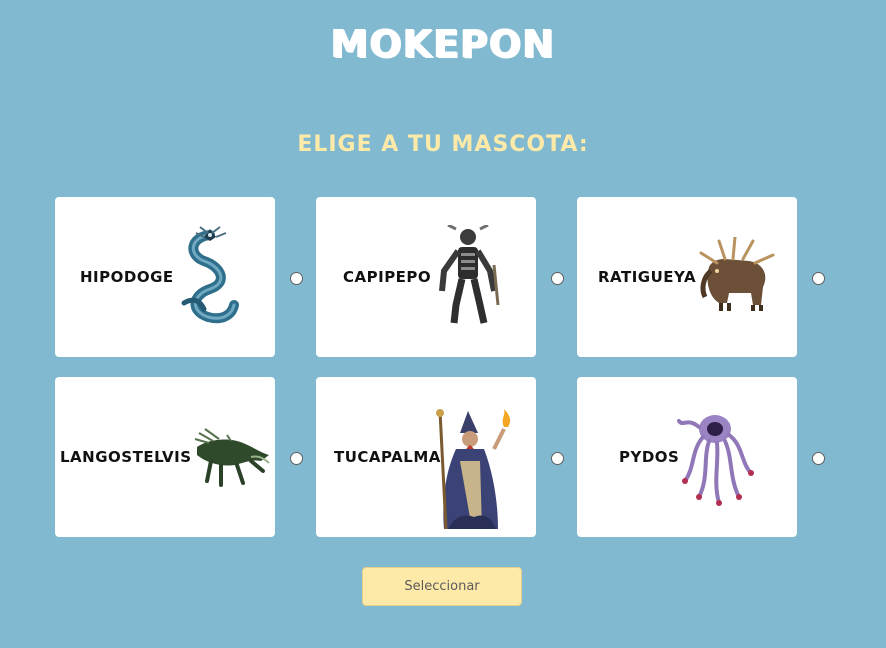  Describe the element at coordinates (179, 277) in the screenshot. I see `pet-card-hipodoge: HIPODOGE` at that location.